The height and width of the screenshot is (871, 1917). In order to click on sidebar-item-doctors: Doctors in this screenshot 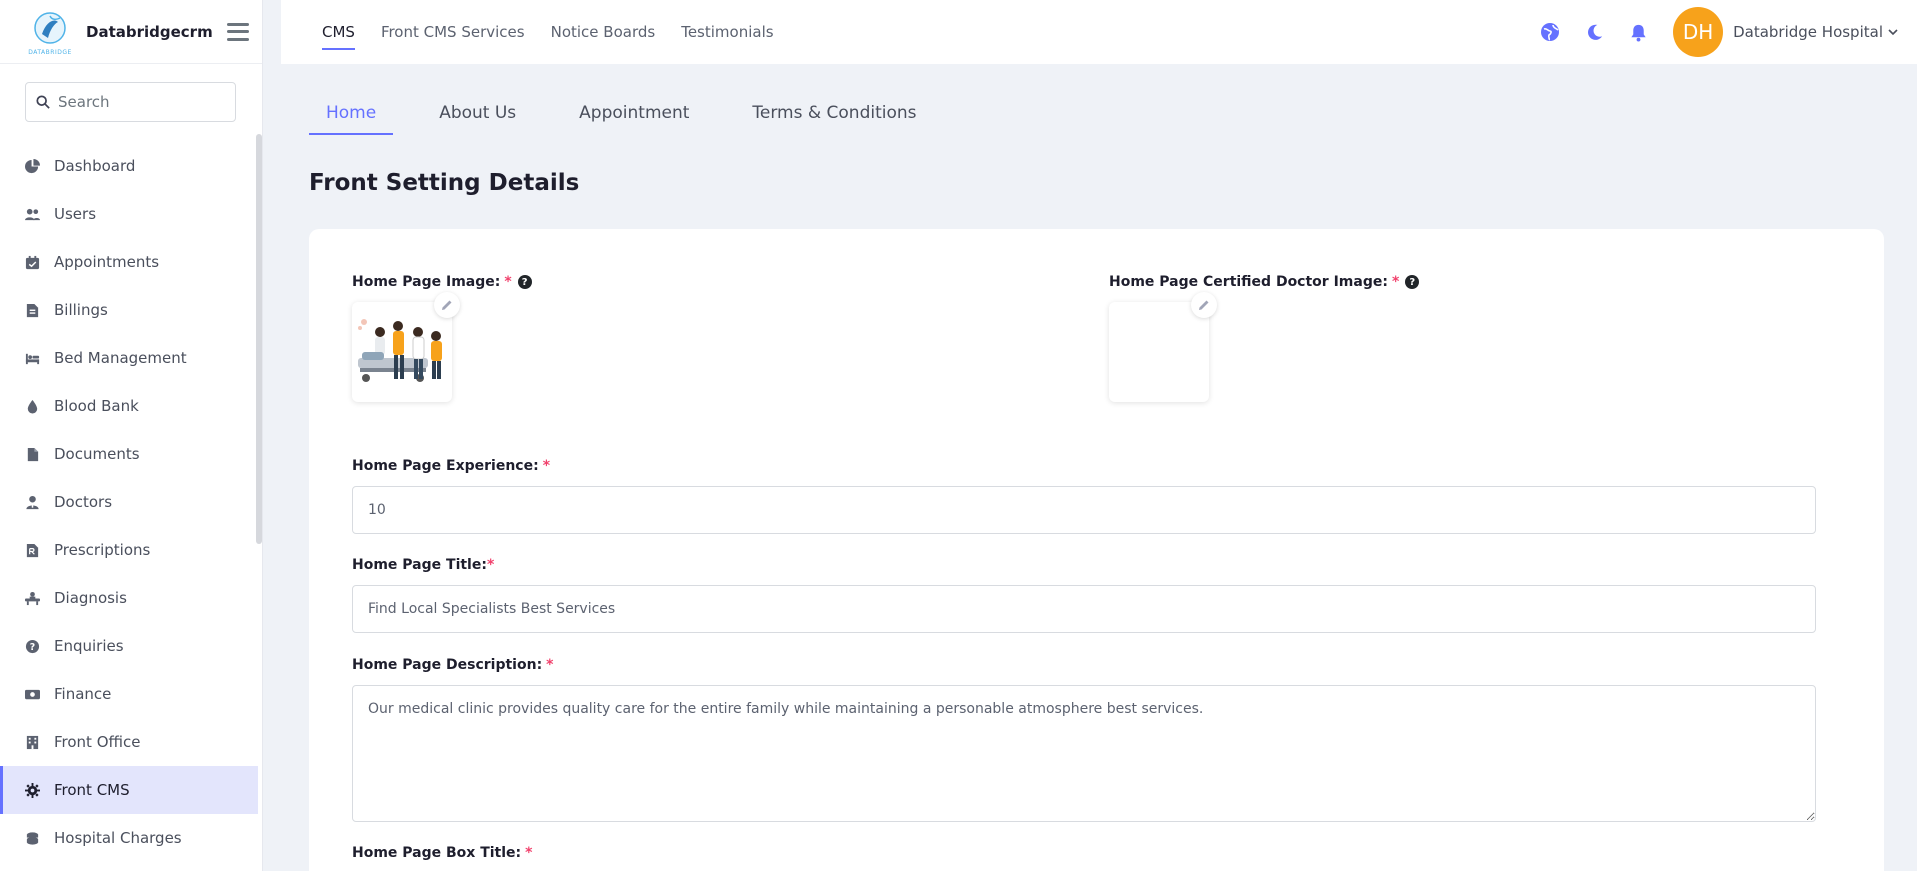, I will do `click(131, 502)`.